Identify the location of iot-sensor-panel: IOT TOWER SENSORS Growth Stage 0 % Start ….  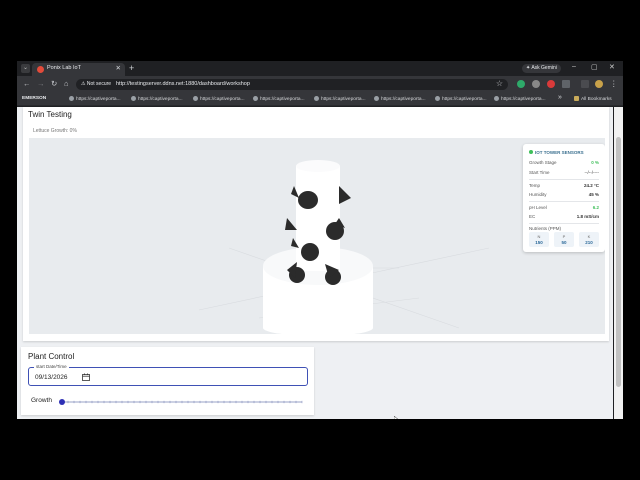
(564, 198).